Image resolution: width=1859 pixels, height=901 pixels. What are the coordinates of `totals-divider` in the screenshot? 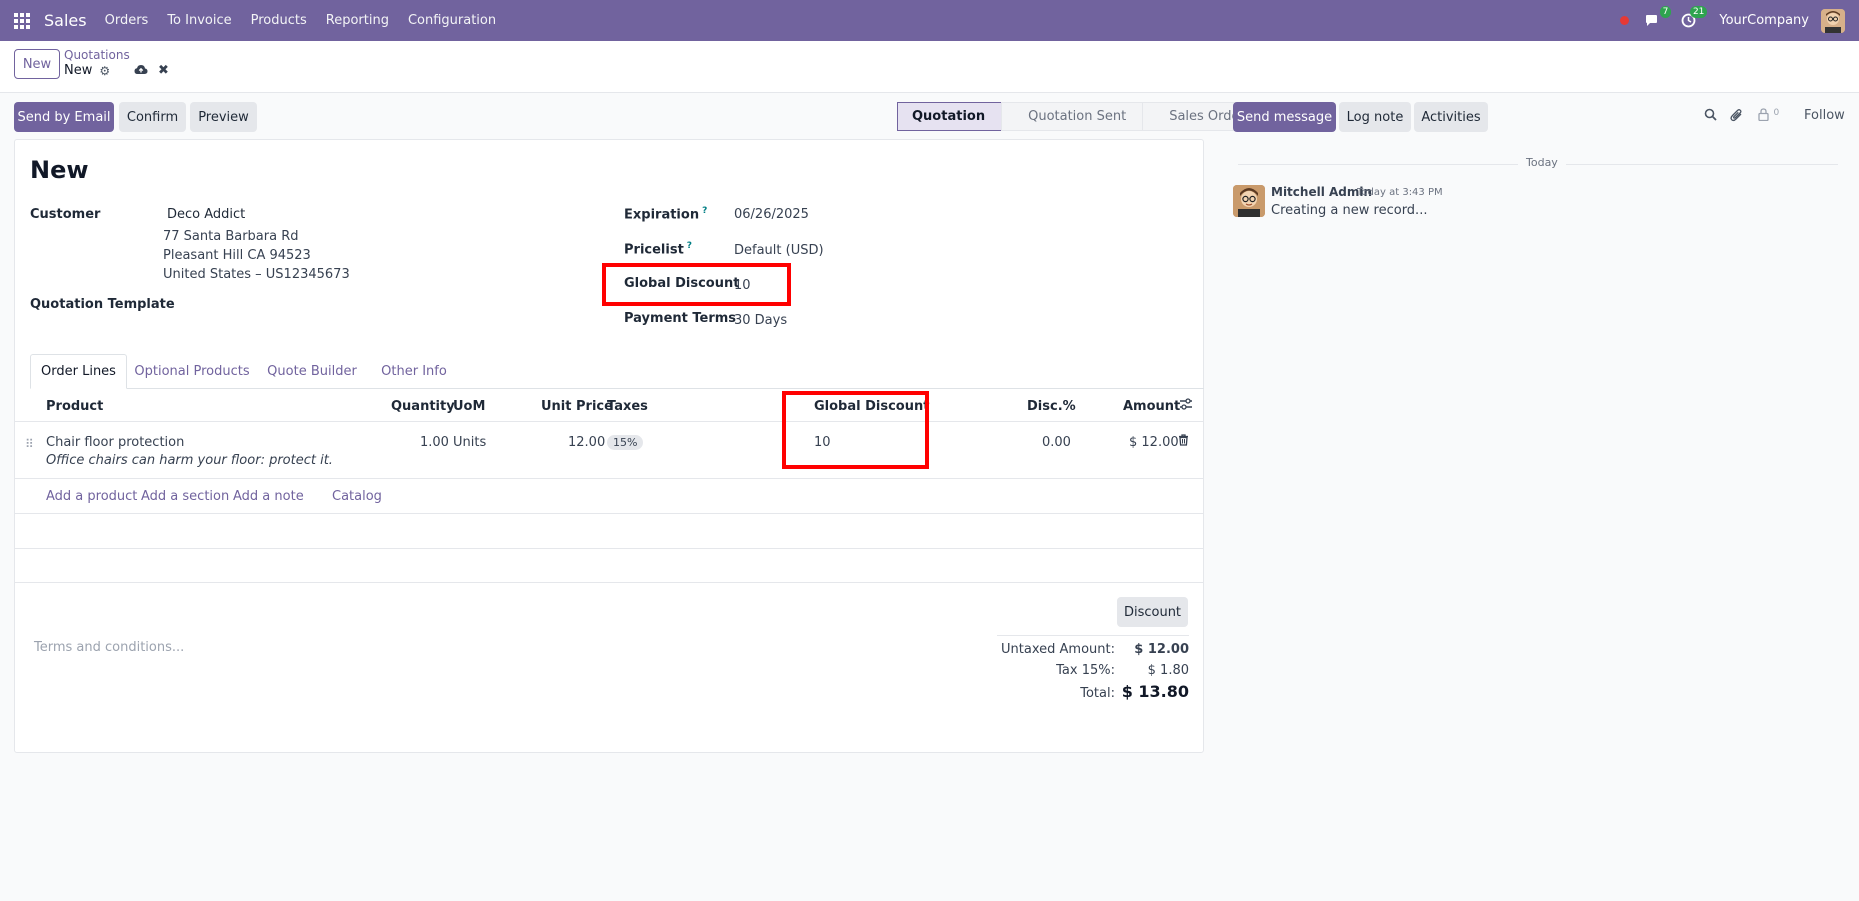 It's located at (1093, 635).